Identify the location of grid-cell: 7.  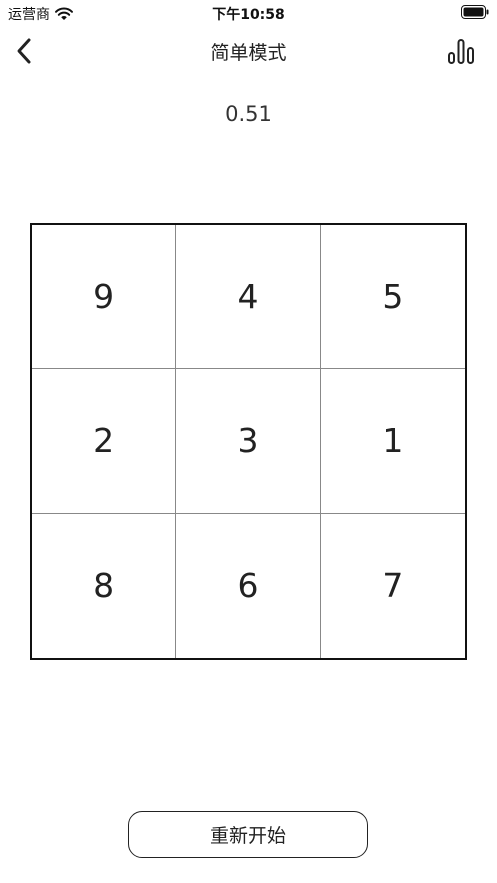
(393, 586).